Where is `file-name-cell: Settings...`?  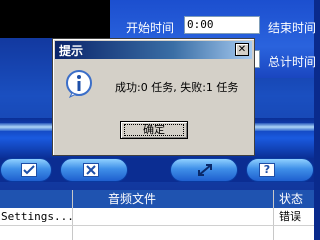
file-name-cell: Settings... is located at coordinates (37, 216).